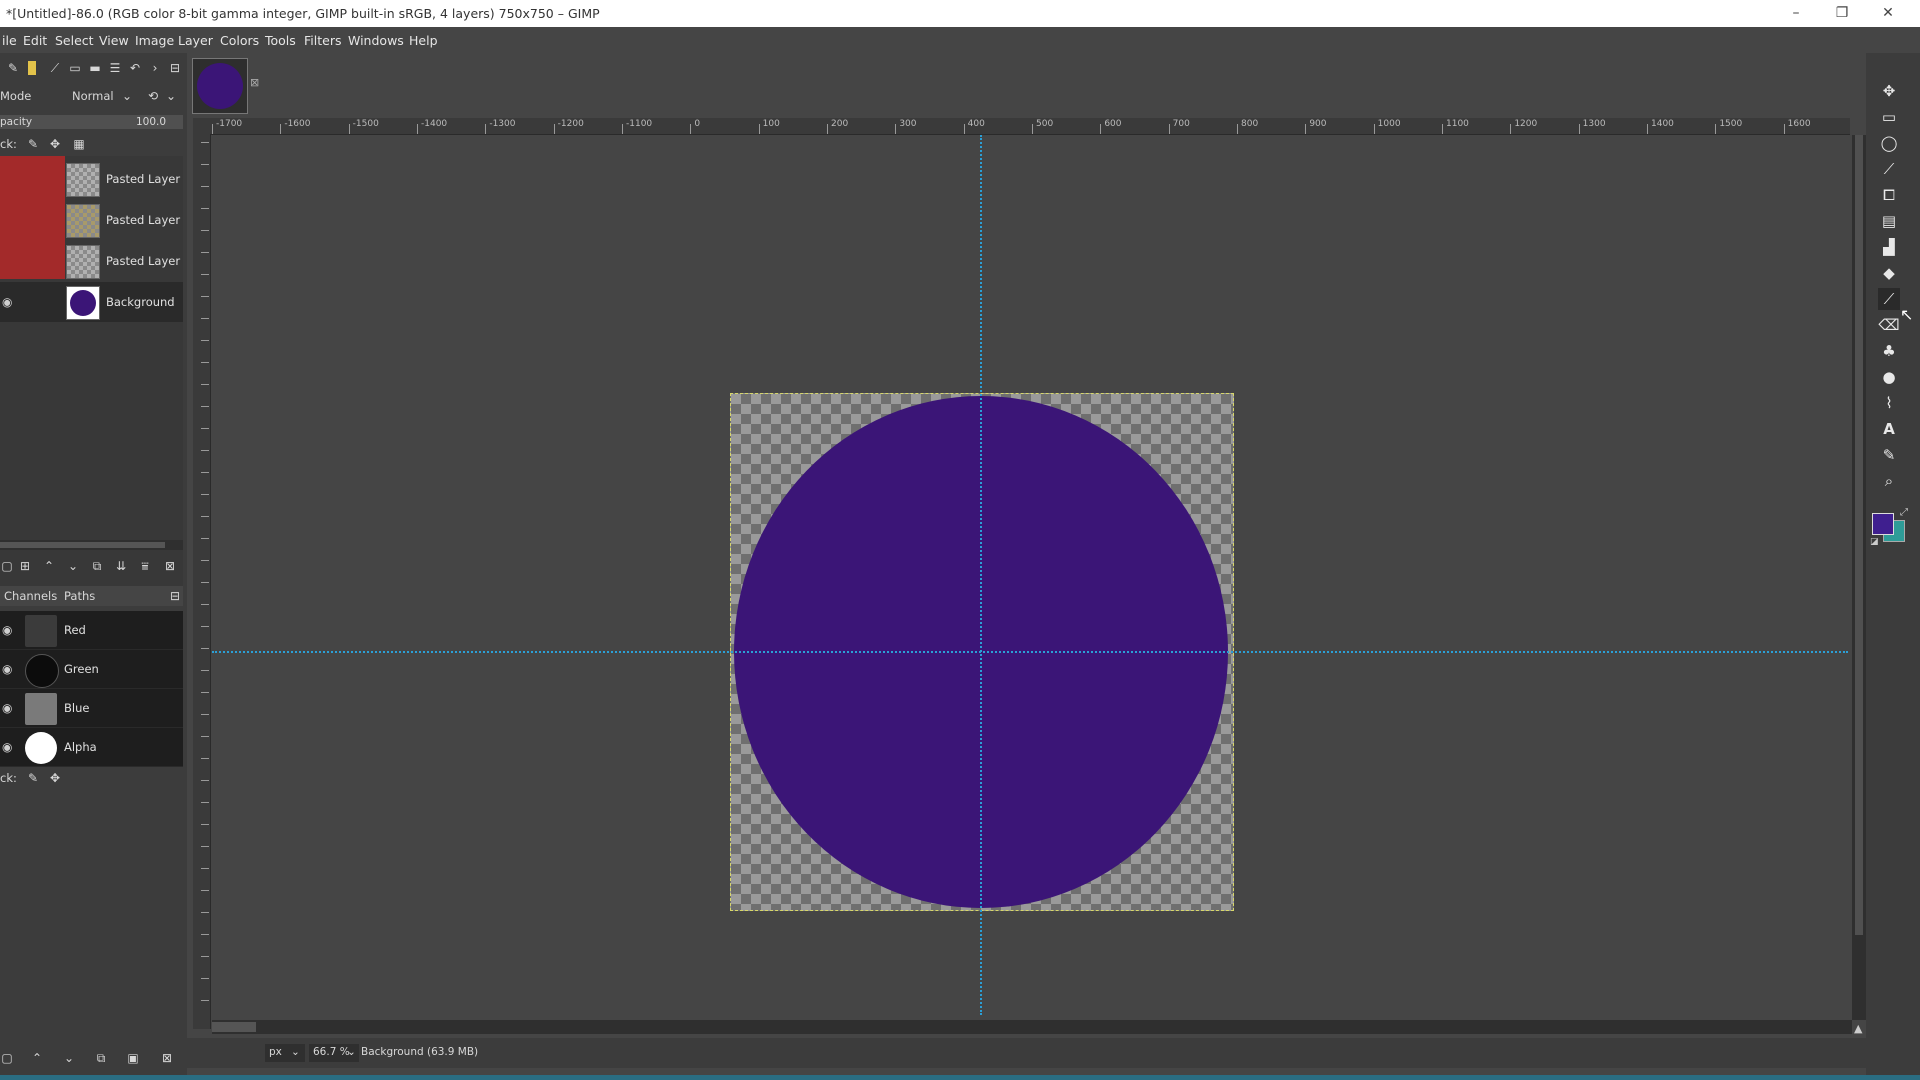 Image resolution: width=1920 pixels, height=1080 pixels. I want to click on layer-row: ◉ Background, so click(91, 302).